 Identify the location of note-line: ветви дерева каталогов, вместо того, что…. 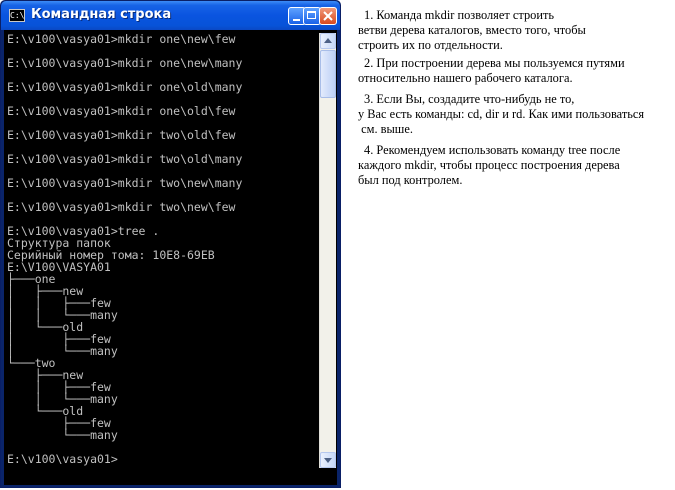
(472, 30).